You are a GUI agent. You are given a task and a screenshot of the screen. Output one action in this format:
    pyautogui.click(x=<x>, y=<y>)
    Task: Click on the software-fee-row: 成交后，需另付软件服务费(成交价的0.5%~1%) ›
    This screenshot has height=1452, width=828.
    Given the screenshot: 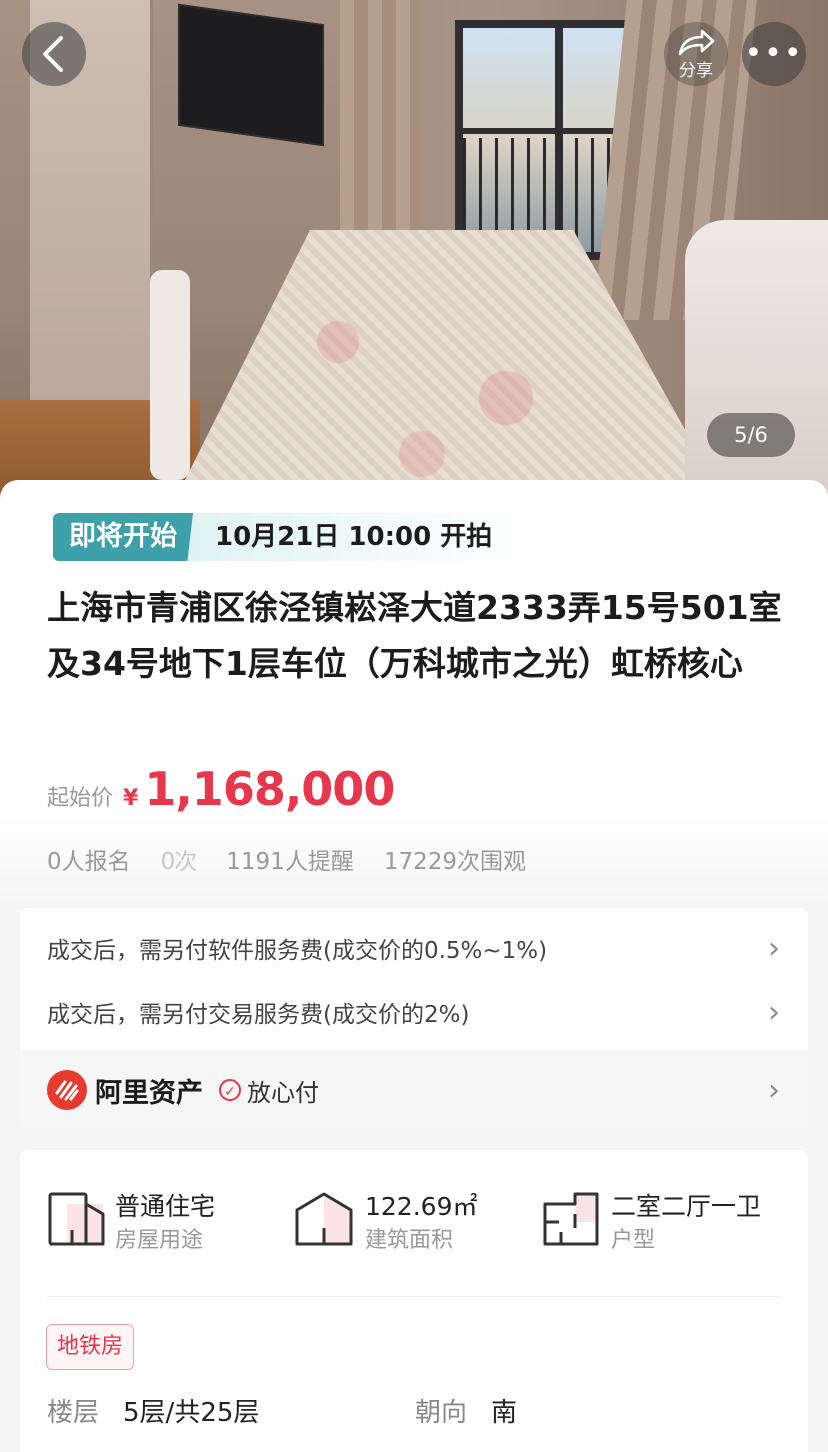 What is the action you would take?
    pyautogui.click(x=414, y=948)
    